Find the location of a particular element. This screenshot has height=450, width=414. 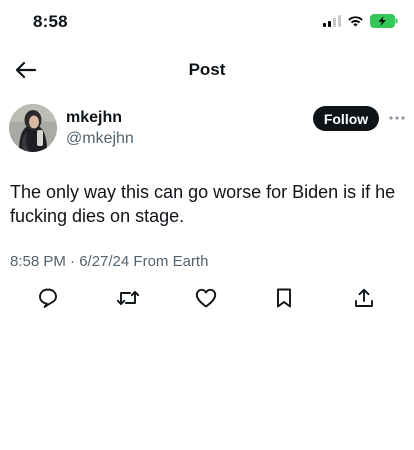

avatar is located at coordinates (33, 128).